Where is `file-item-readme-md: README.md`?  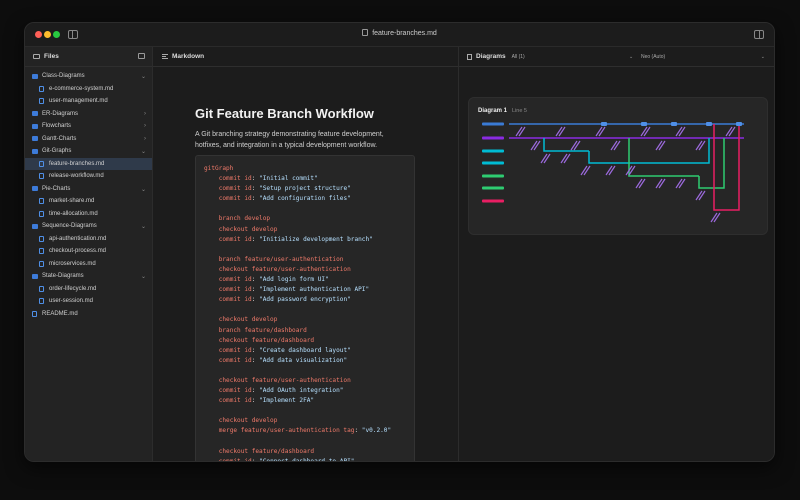 file-item-readme-md: README.md is located at coordinates (88, 314).